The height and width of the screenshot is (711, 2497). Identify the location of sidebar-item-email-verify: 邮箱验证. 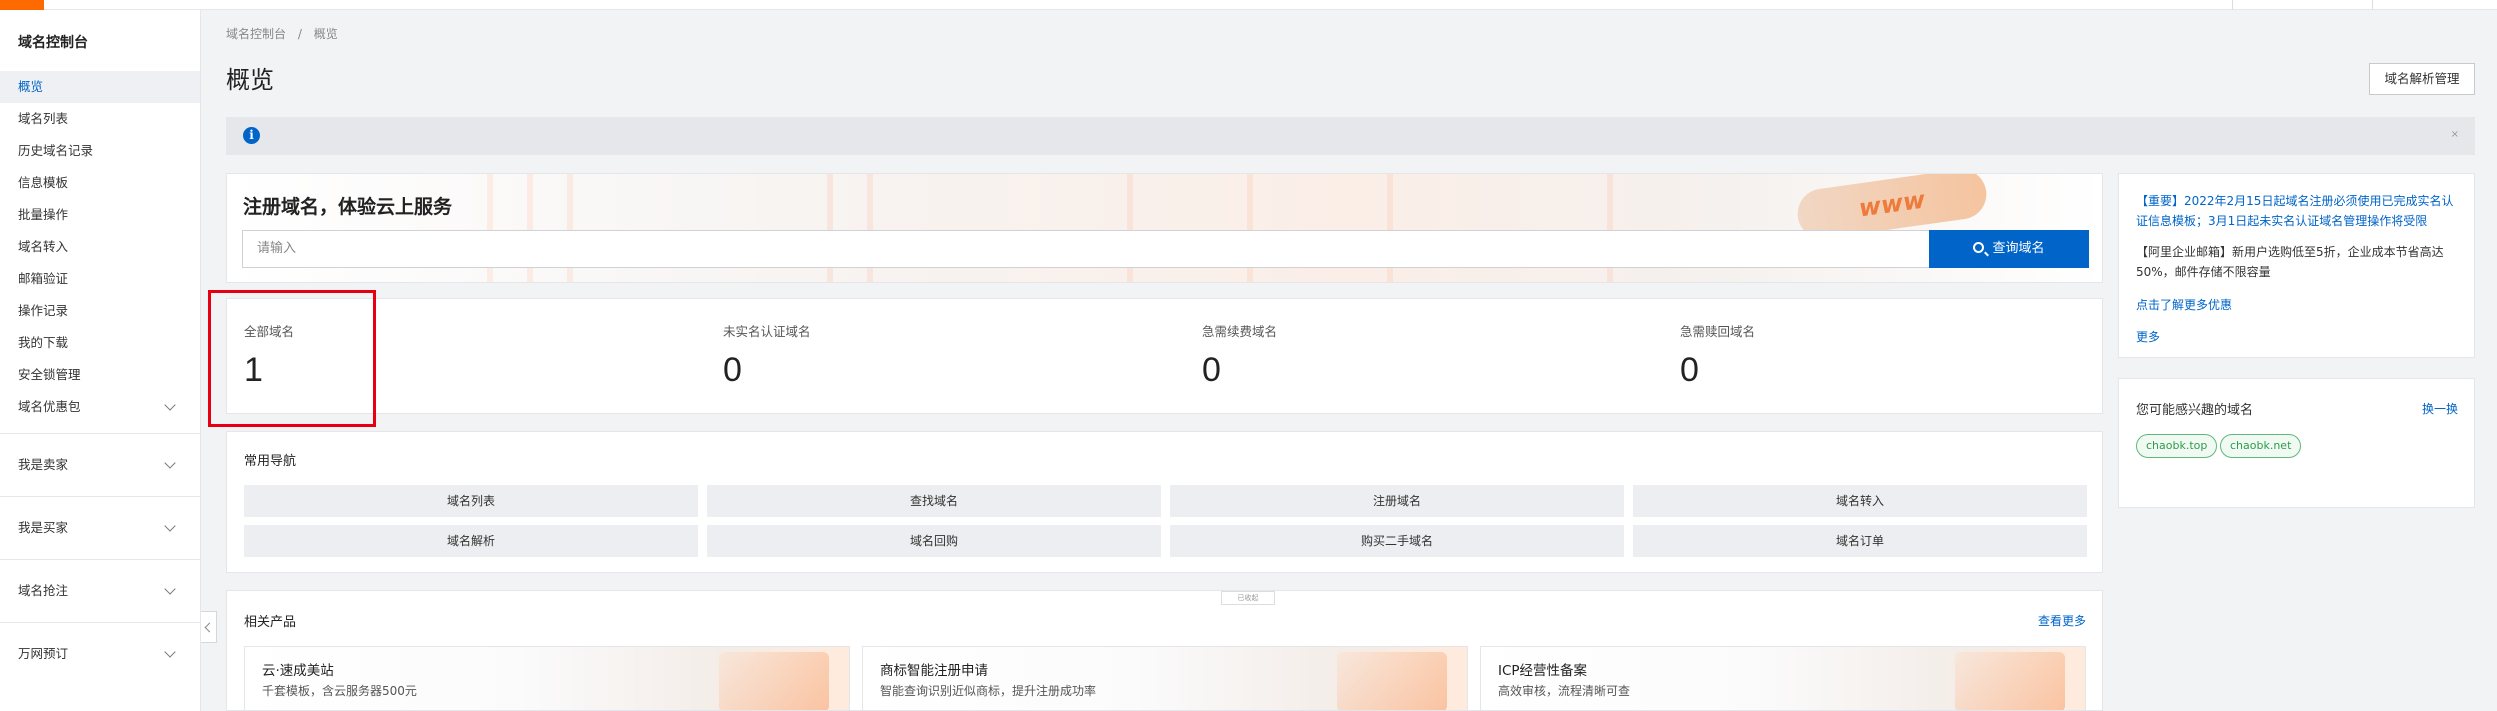
(100, 279).